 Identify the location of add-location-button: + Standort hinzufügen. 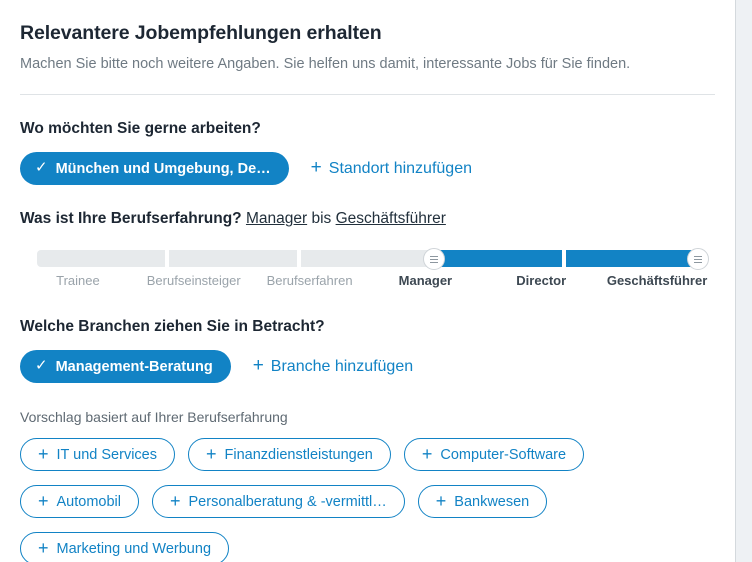
(391, 167).